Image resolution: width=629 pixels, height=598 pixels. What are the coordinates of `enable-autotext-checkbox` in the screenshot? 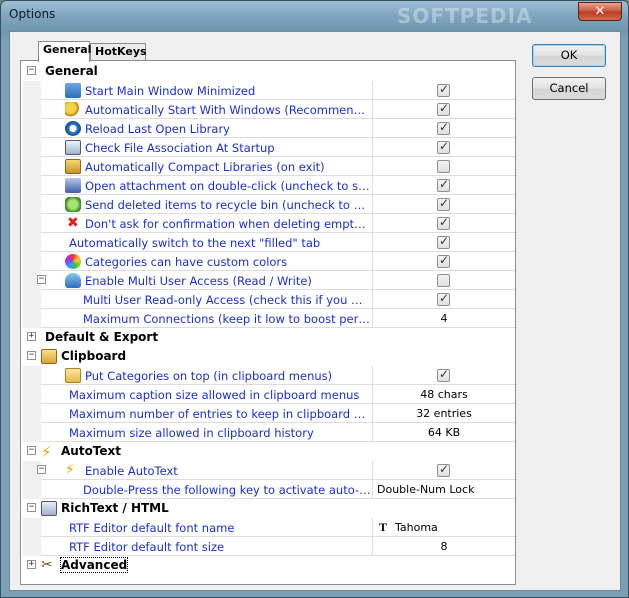 It's located at (443, 469).